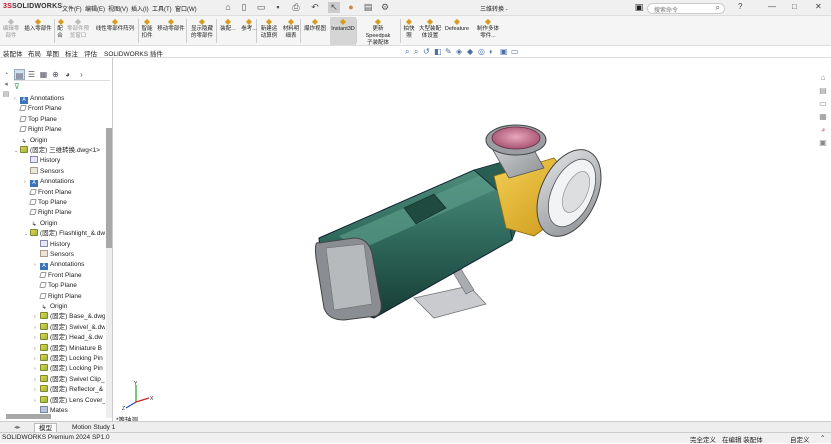 This screenshot has width=831, height=444. I want to click on property-manager-tab-icon: ☰, so click(31, 74).